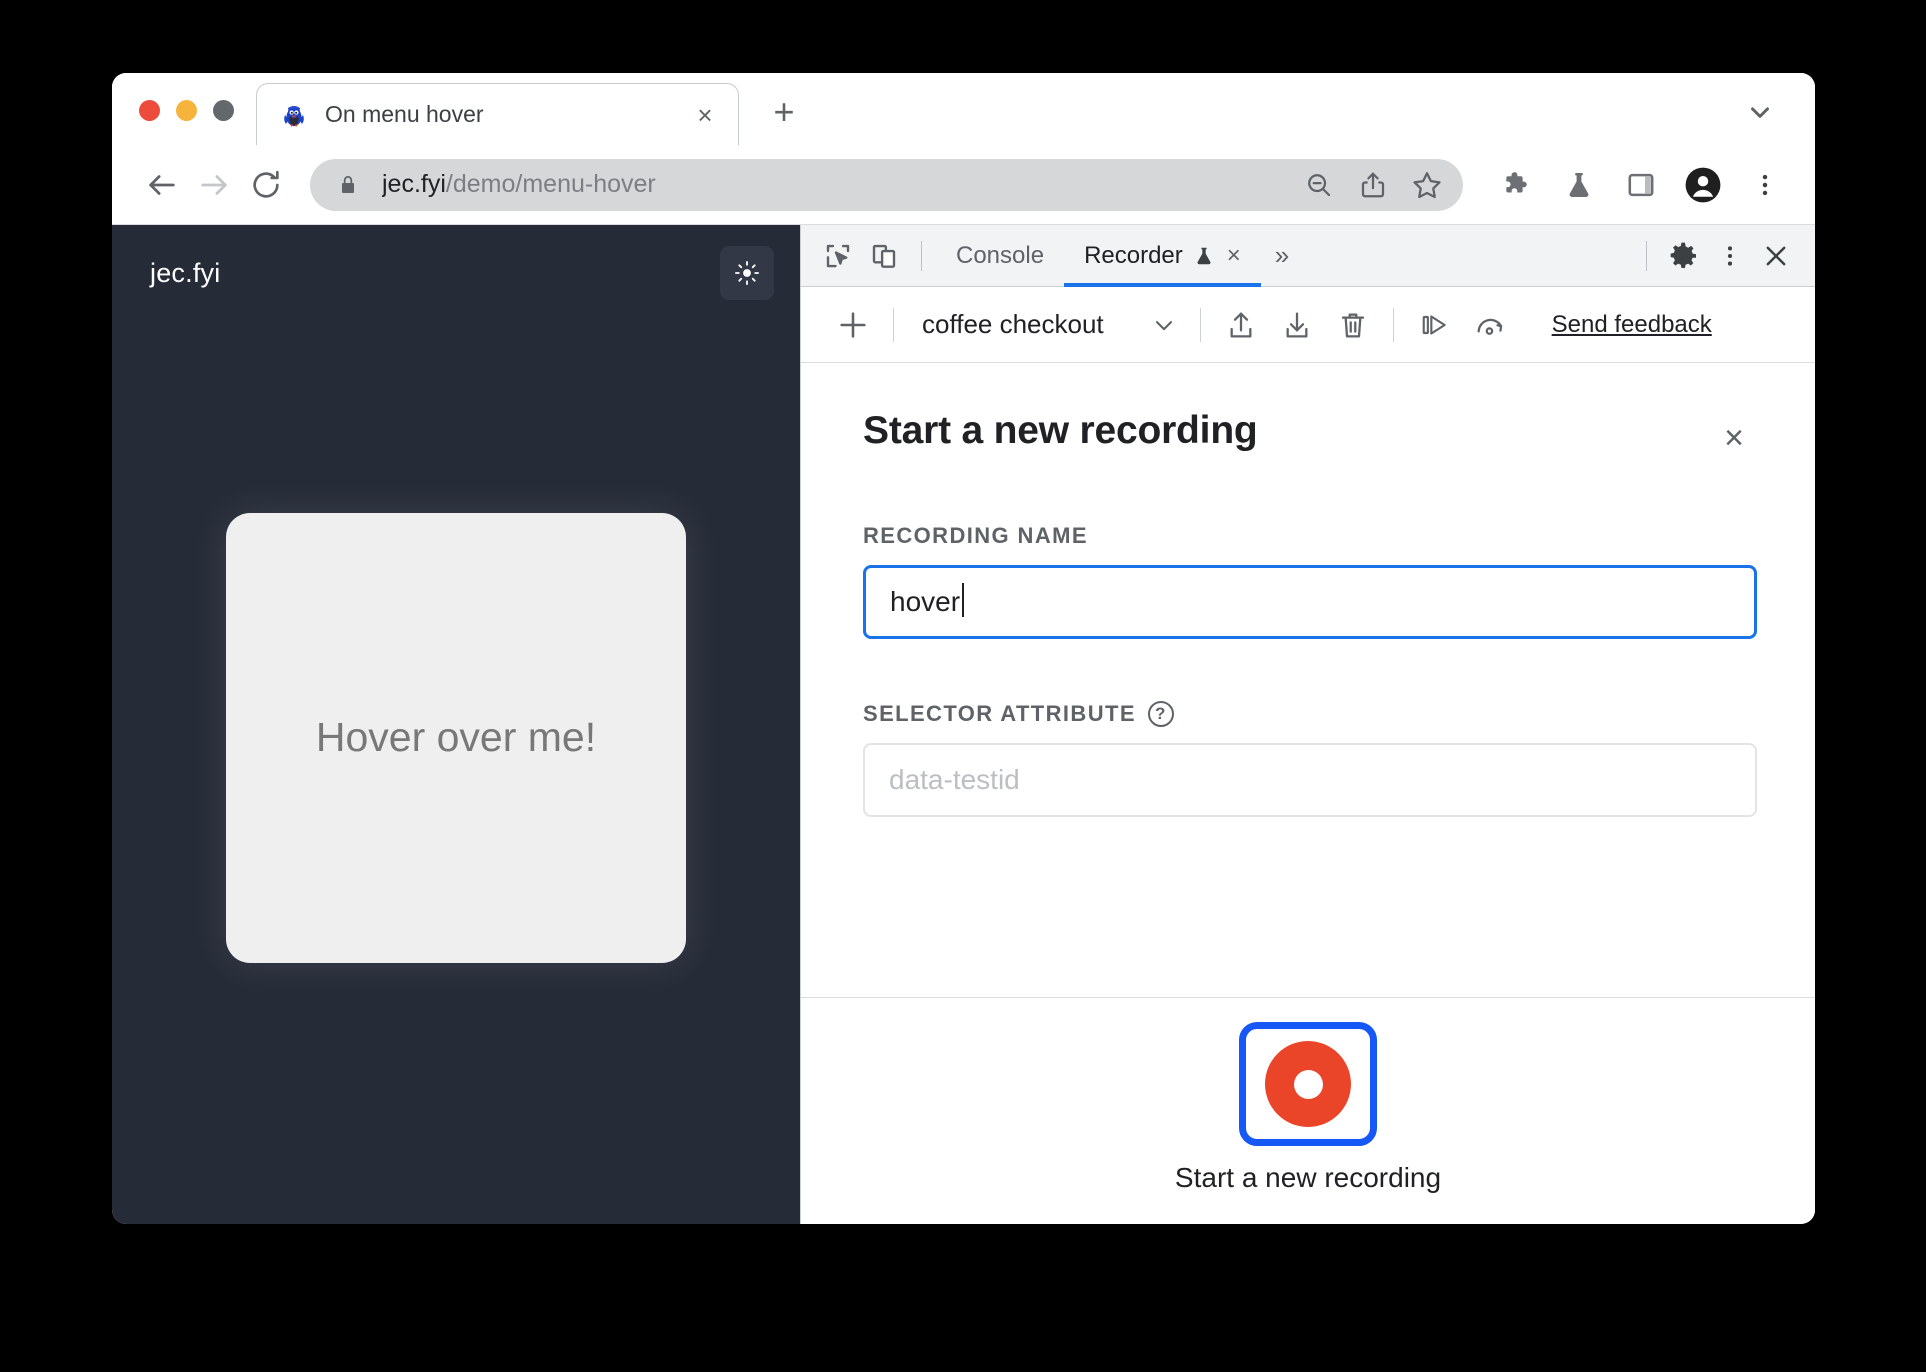 The image size is (1926, 1372). What do you see at coordinates (223, 110) in the screenshot?
I see `window-maximize-button` at bounding box center [223, 110].